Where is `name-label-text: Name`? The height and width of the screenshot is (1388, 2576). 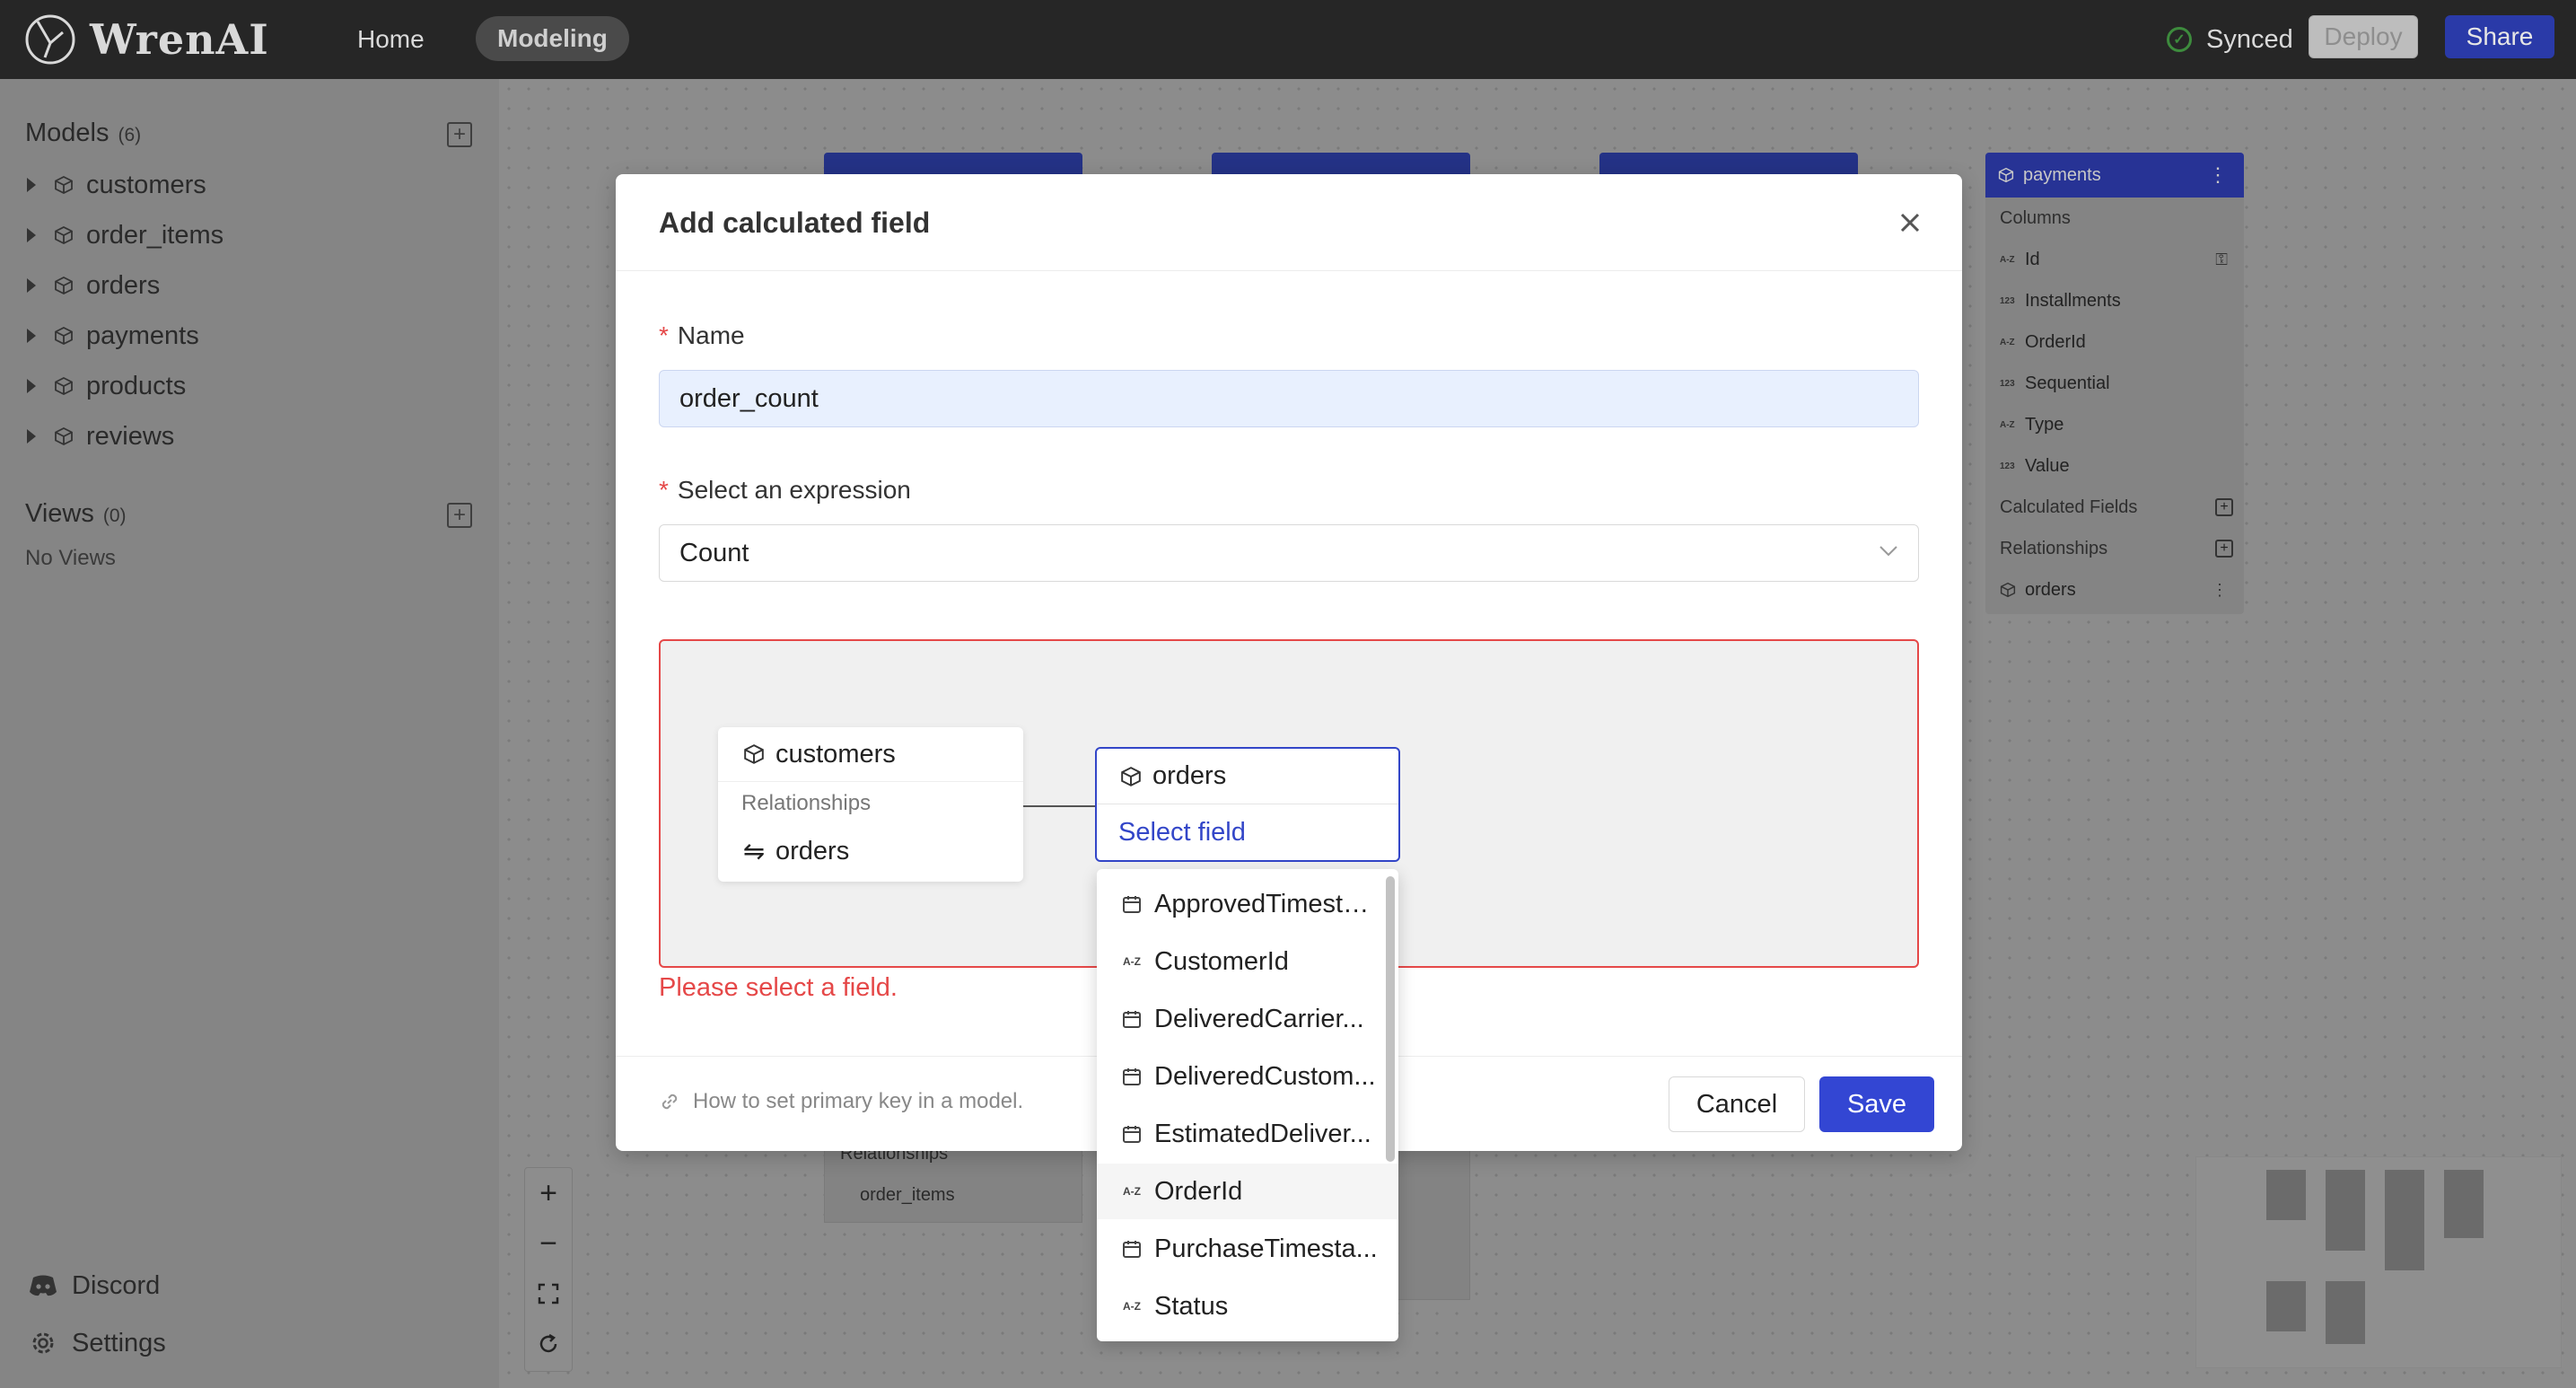 name-label-text: Name is located at coordinates (711, 335).